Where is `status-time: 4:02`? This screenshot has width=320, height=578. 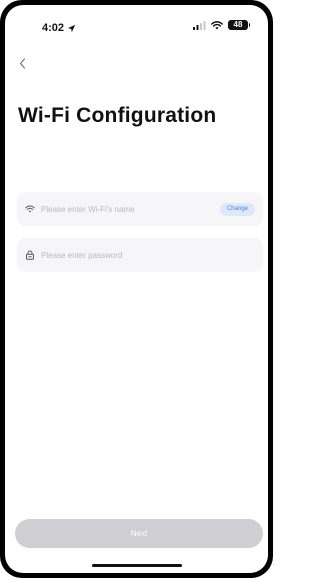 status-time: 4:02 is located at coordinates (53, 28).